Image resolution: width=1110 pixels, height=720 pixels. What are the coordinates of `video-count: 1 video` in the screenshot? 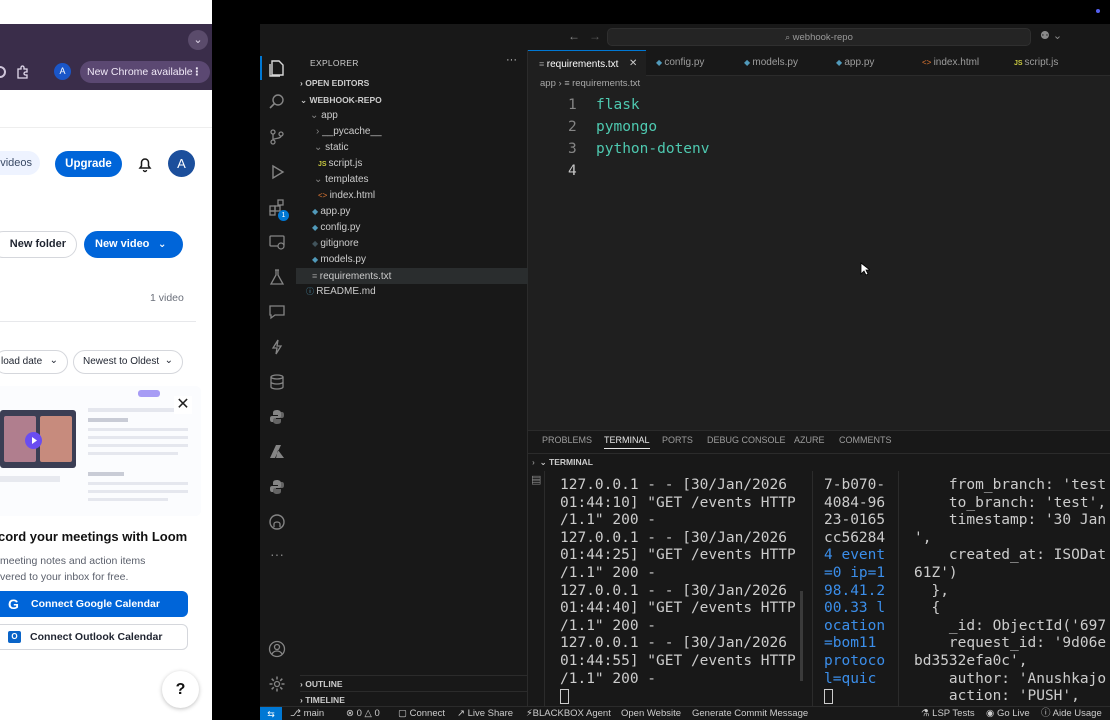 It's located at (167, 298).